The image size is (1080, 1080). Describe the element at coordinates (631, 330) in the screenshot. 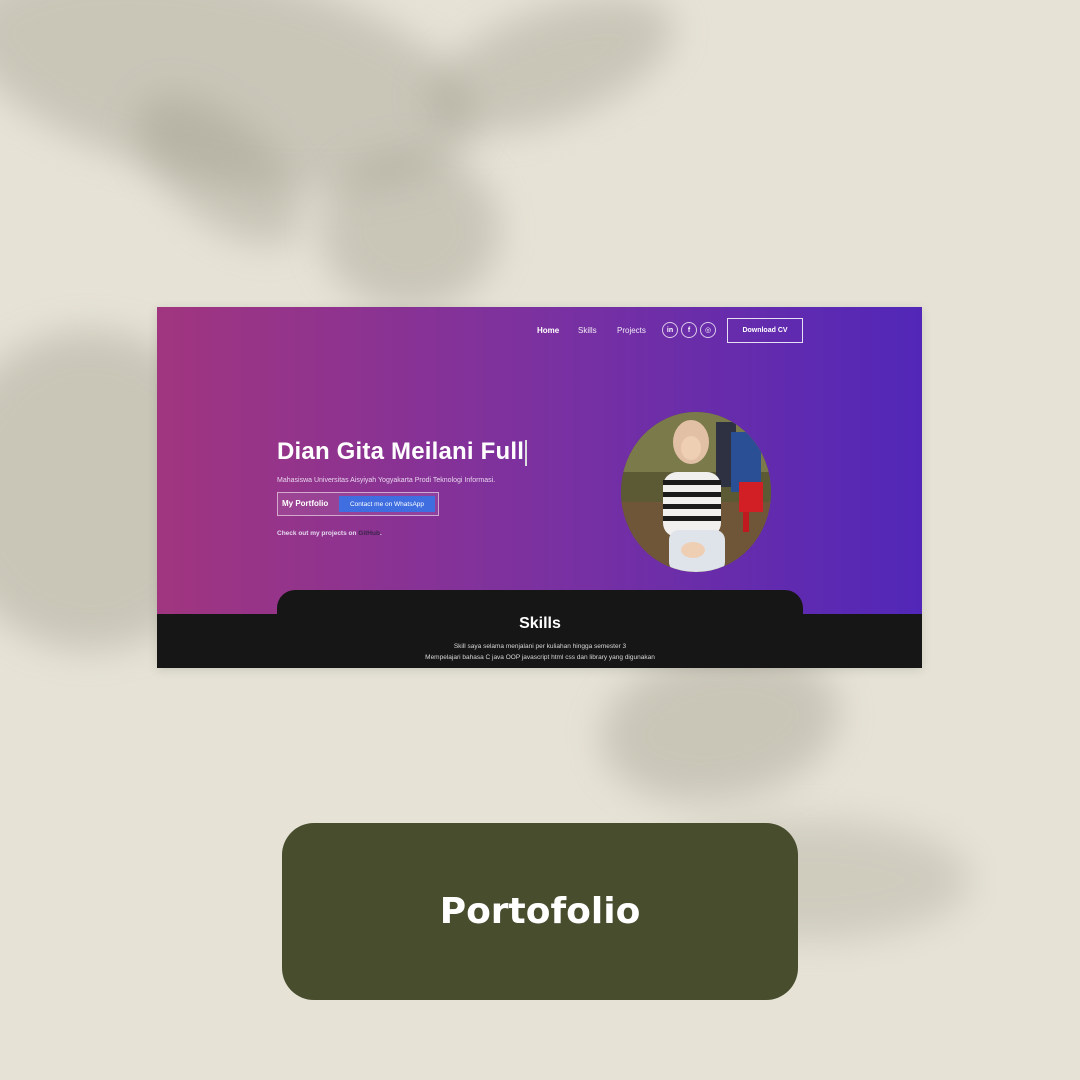

I see `nav-projects-link: Projects` at that location.